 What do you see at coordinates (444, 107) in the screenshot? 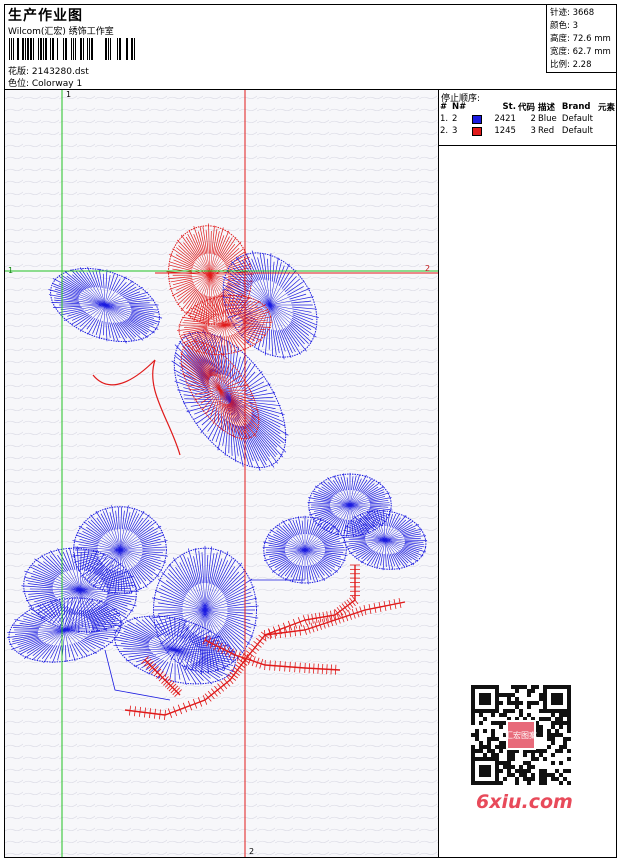
I see `col-index: #` at bounding box center [444, 107].